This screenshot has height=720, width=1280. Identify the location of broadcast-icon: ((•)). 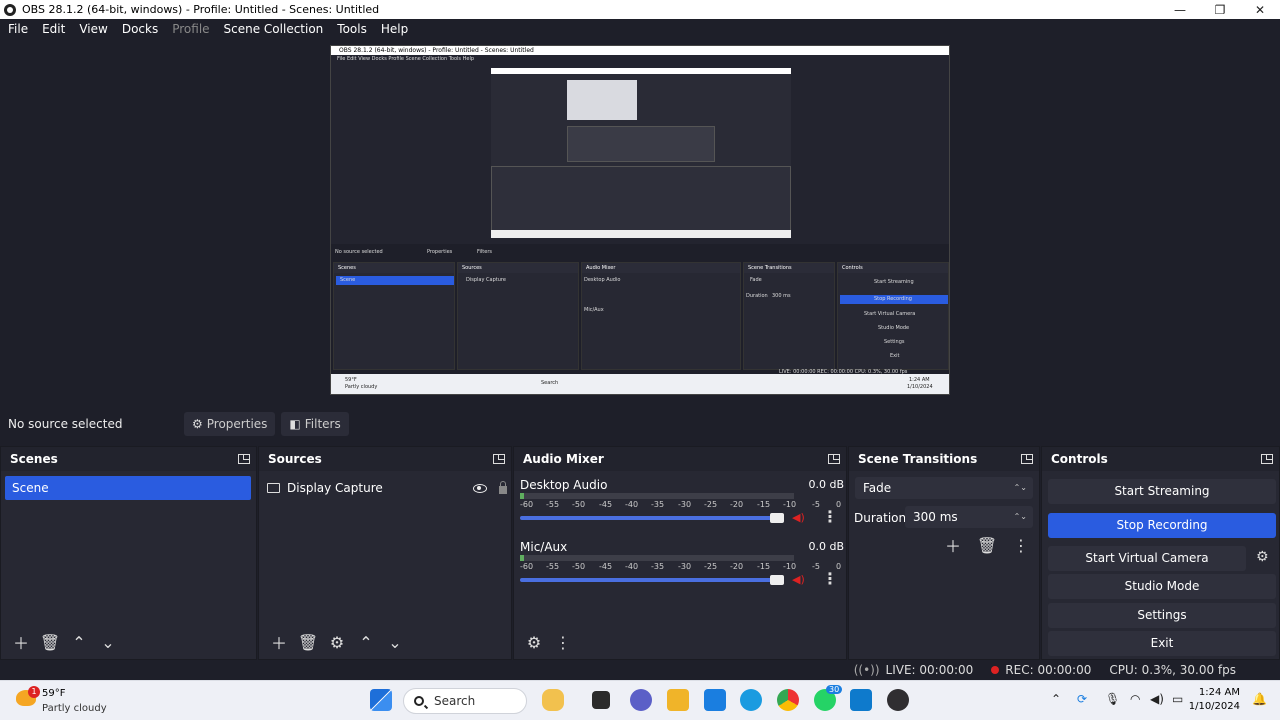
(866, 670).